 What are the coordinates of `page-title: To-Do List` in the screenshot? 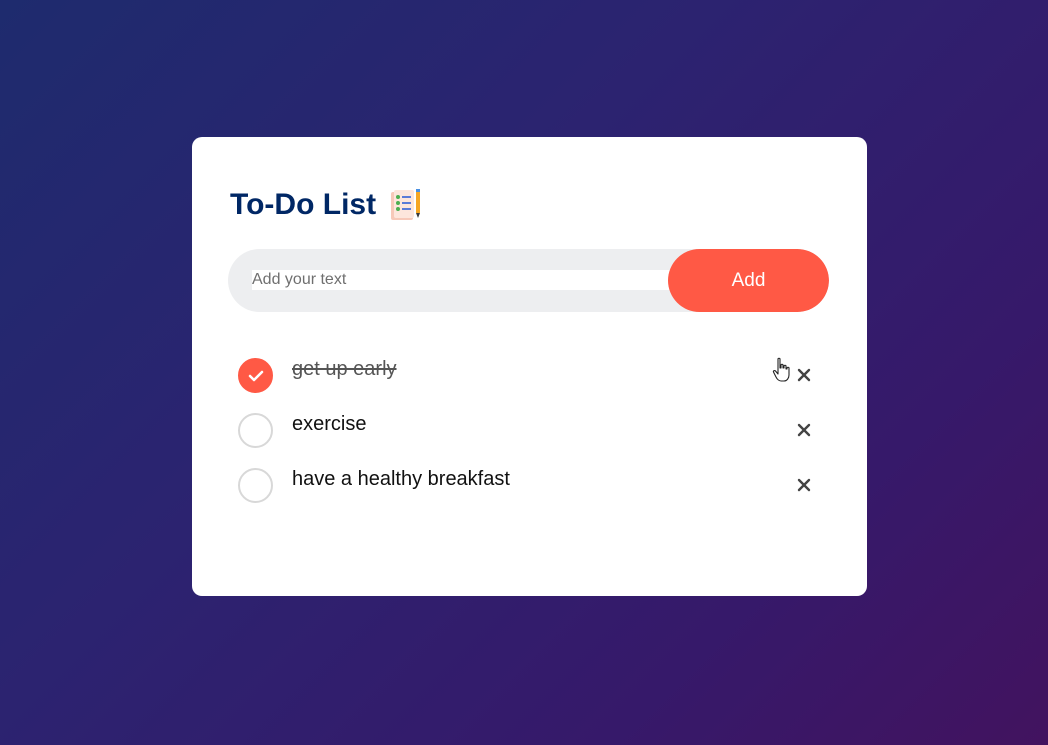 It's located at (303, 204).